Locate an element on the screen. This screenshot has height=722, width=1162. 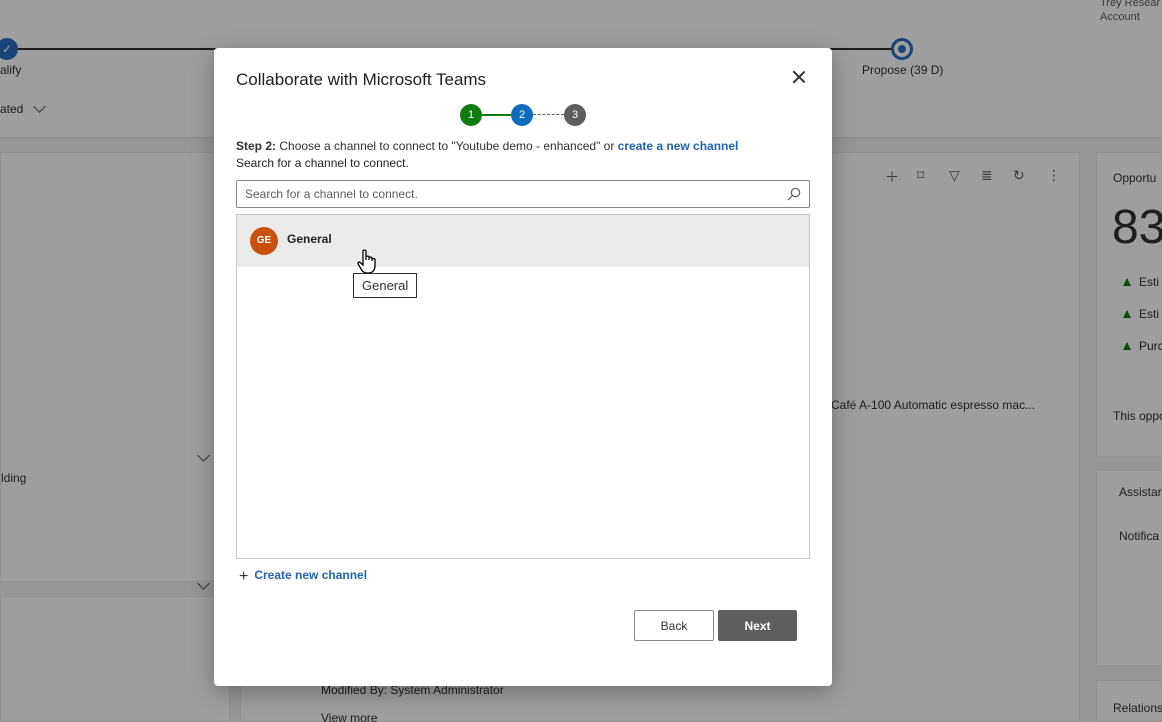
plus-icon: + is located at coordinates (244, 576).